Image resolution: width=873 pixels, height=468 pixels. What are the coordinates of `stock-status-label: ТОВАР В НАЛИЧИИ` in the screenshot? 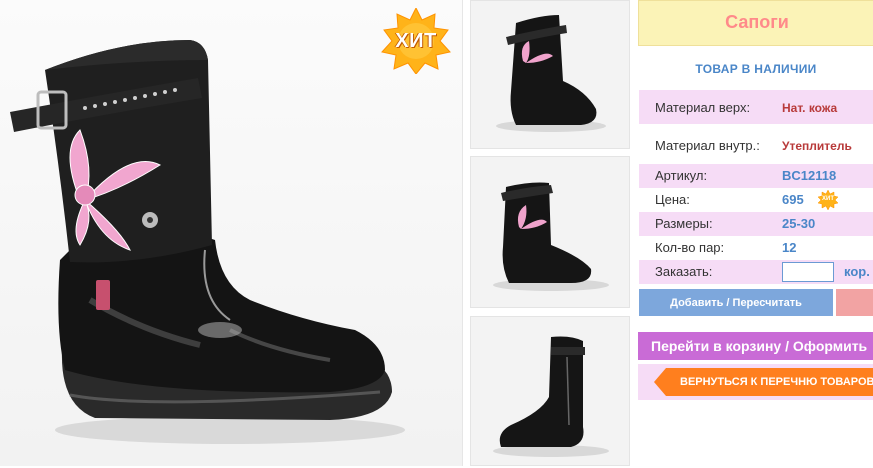 It's located at (756, 69).